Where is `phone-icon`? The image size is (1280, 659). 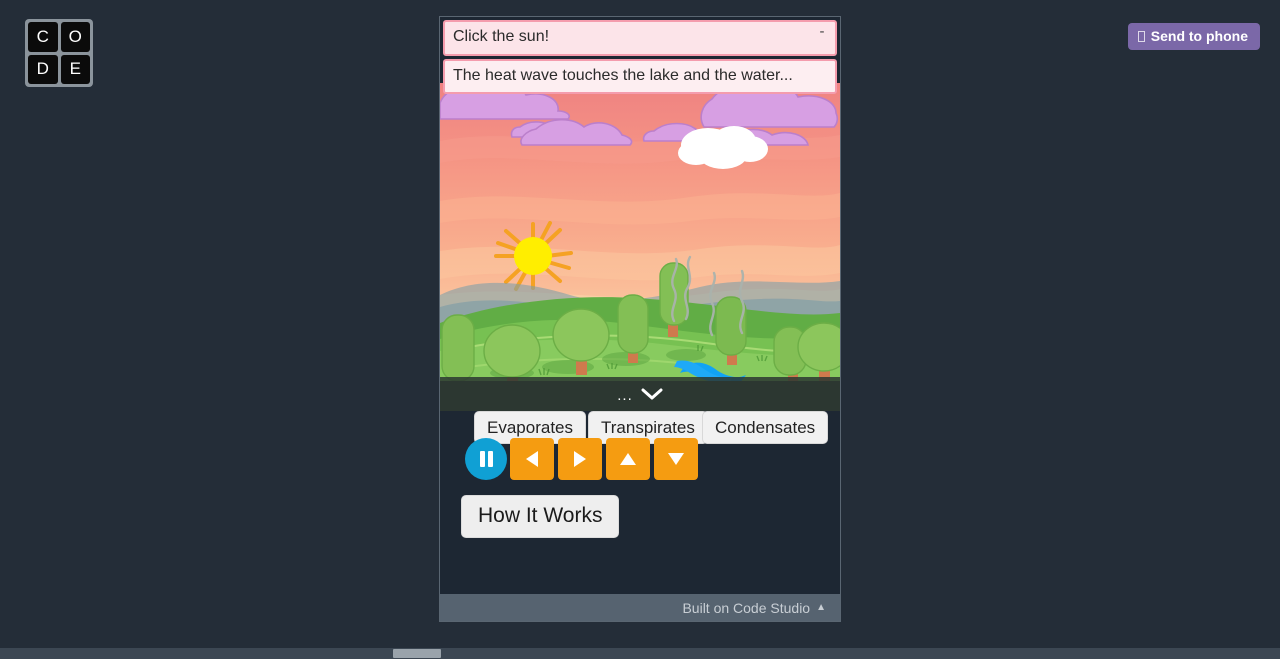
phone-icon is located at coordinates (1141, 36).